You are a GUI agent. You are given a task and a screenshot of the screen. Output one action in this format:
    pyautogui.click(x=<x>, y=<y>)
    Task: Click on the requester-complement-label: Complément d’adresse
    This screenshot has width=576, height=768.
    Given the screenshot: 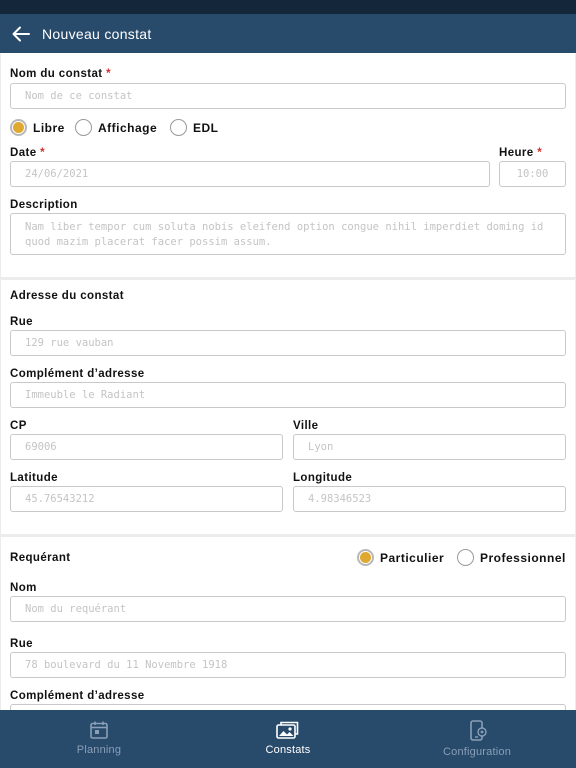 What is the action you would take?
    pyautogui.click(x=77, y=696)
    